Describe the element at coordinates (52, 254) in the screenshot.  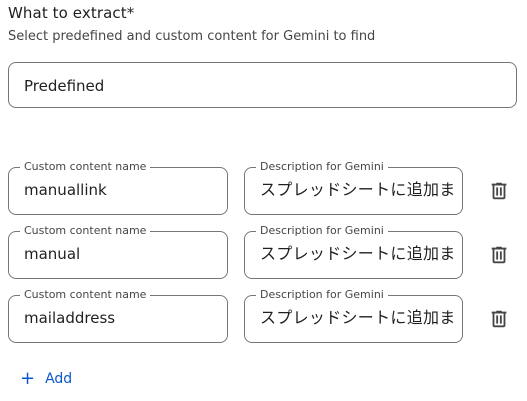
I see `custom-content-name-value: manual` at that location.